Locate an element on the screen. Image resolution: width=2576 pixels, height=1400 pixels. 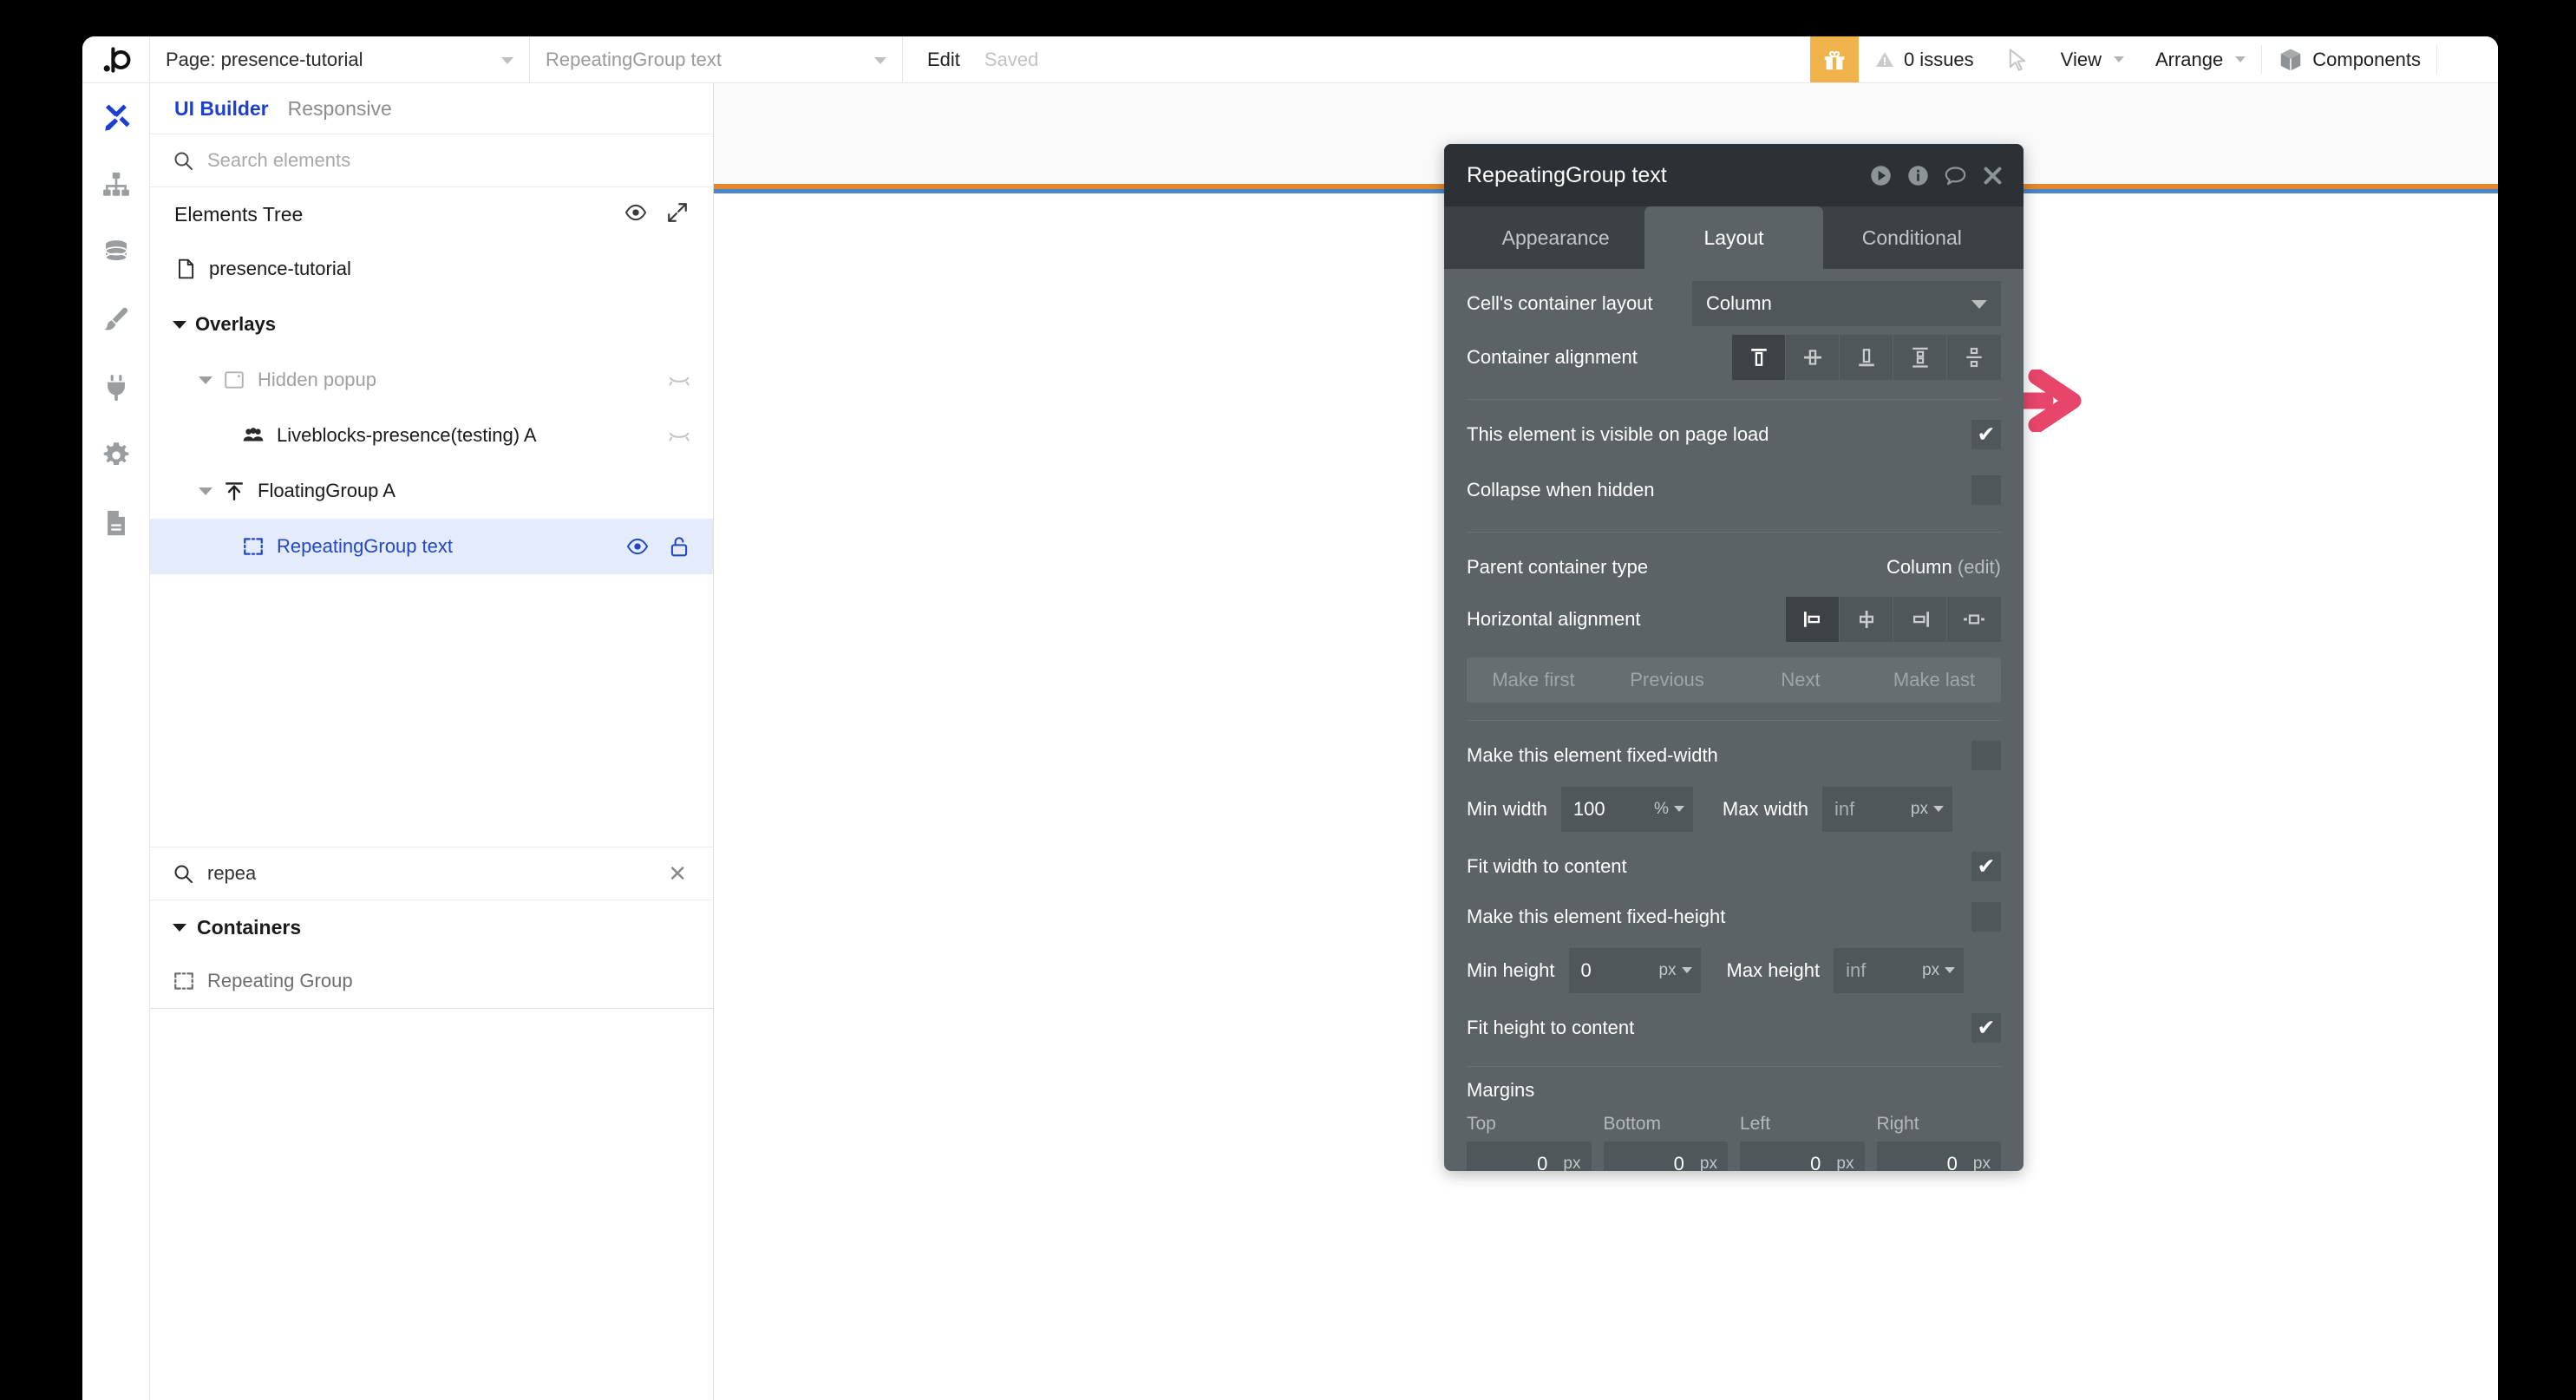
h-align-right-button is located at coordinates (1920, 619).